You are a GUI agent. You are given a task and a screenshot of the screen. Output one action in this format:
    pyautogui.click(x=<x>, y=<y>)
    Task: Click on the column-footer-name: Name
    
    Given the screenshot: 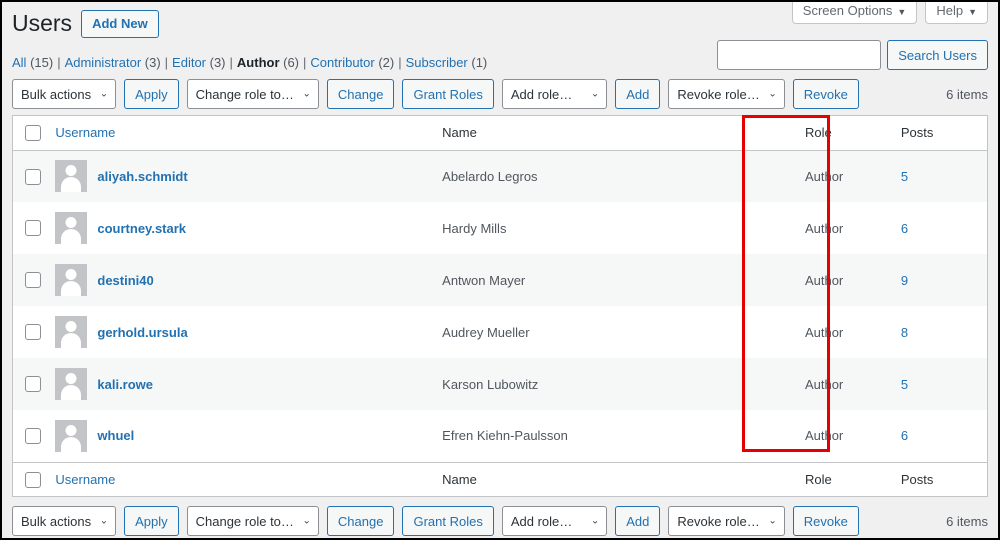 What is the action you would take?
    pyautogui.click(x=622, y=478)
    